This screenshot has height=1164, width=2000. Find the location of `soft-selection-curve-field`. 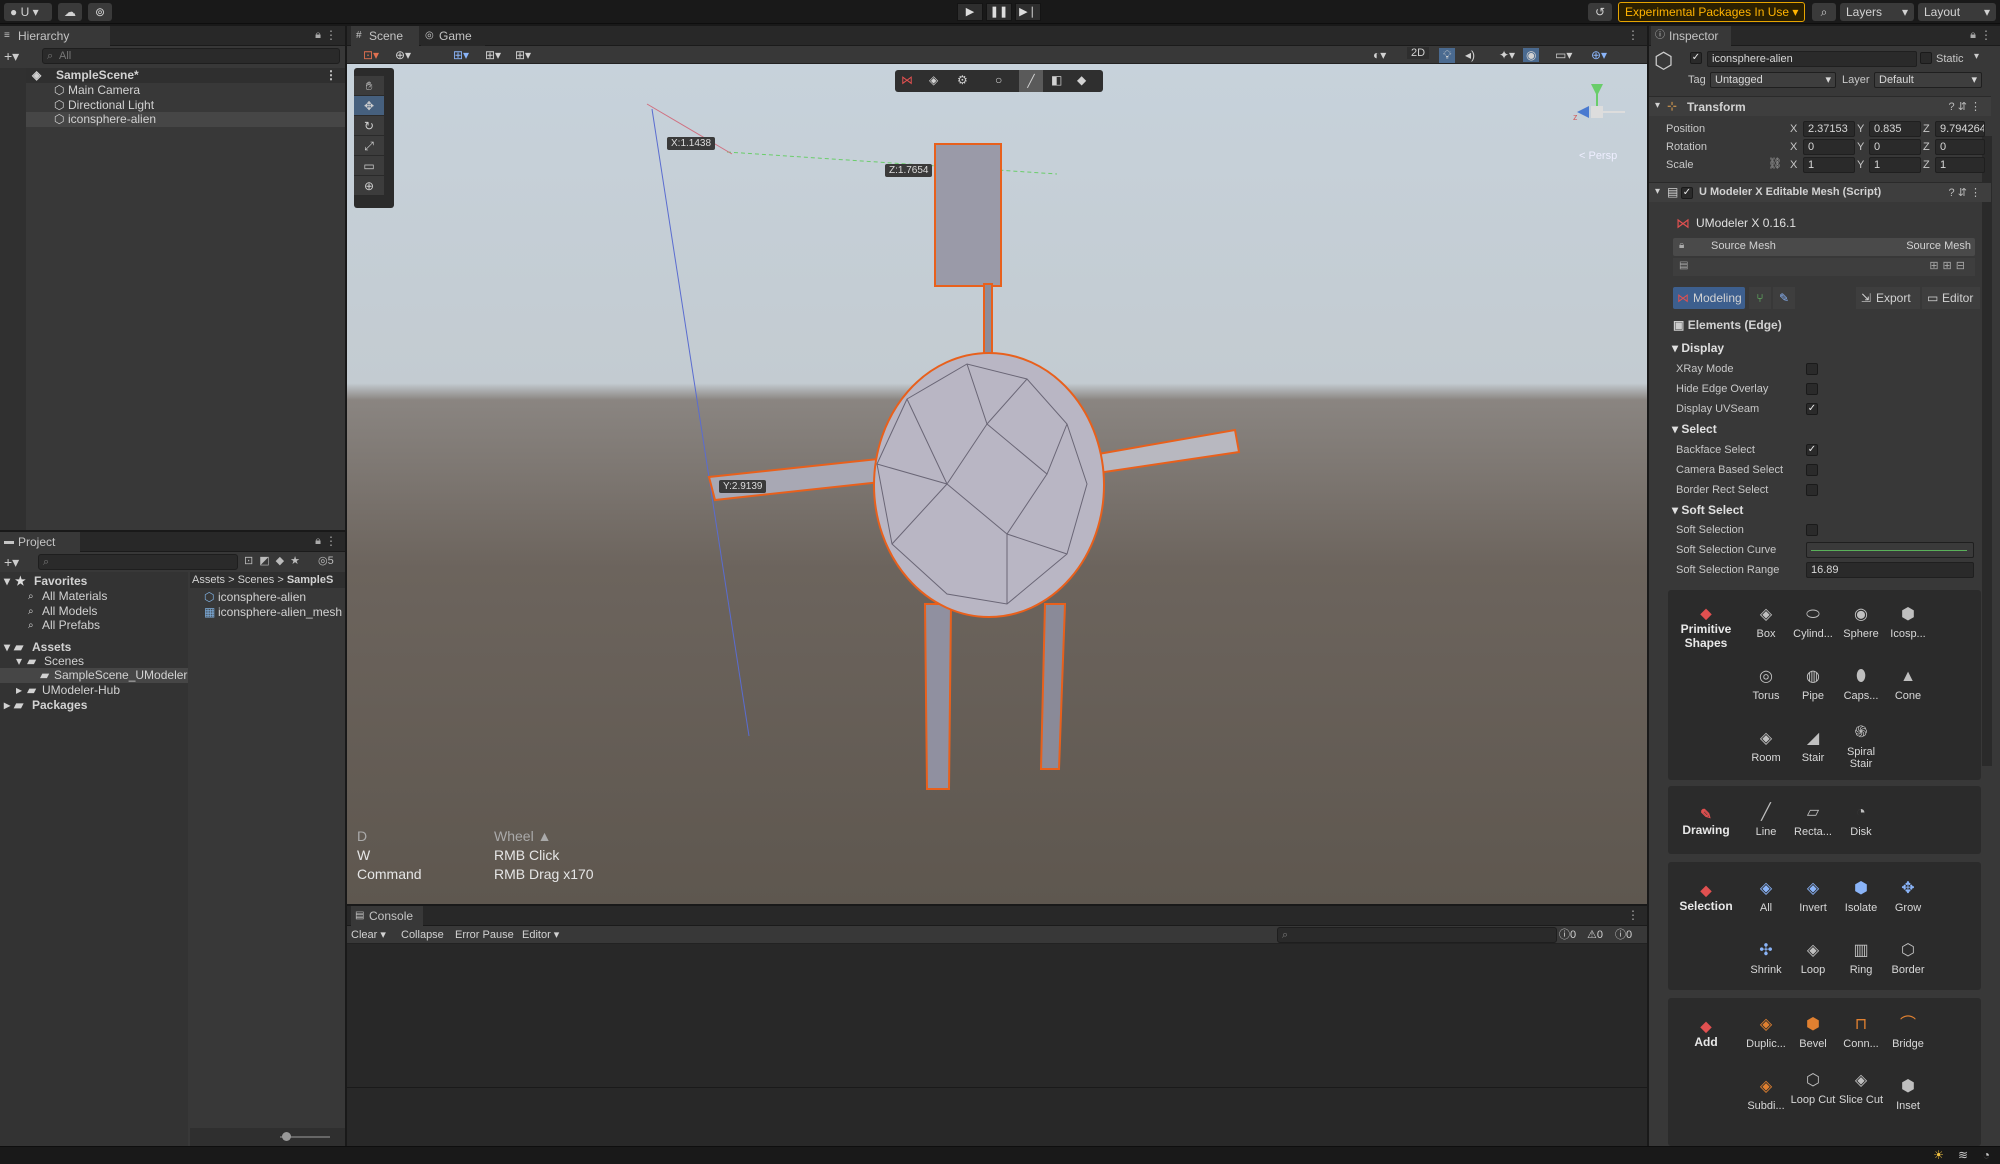

soft-selection-curve-field is located at coordinates (1890, 550).